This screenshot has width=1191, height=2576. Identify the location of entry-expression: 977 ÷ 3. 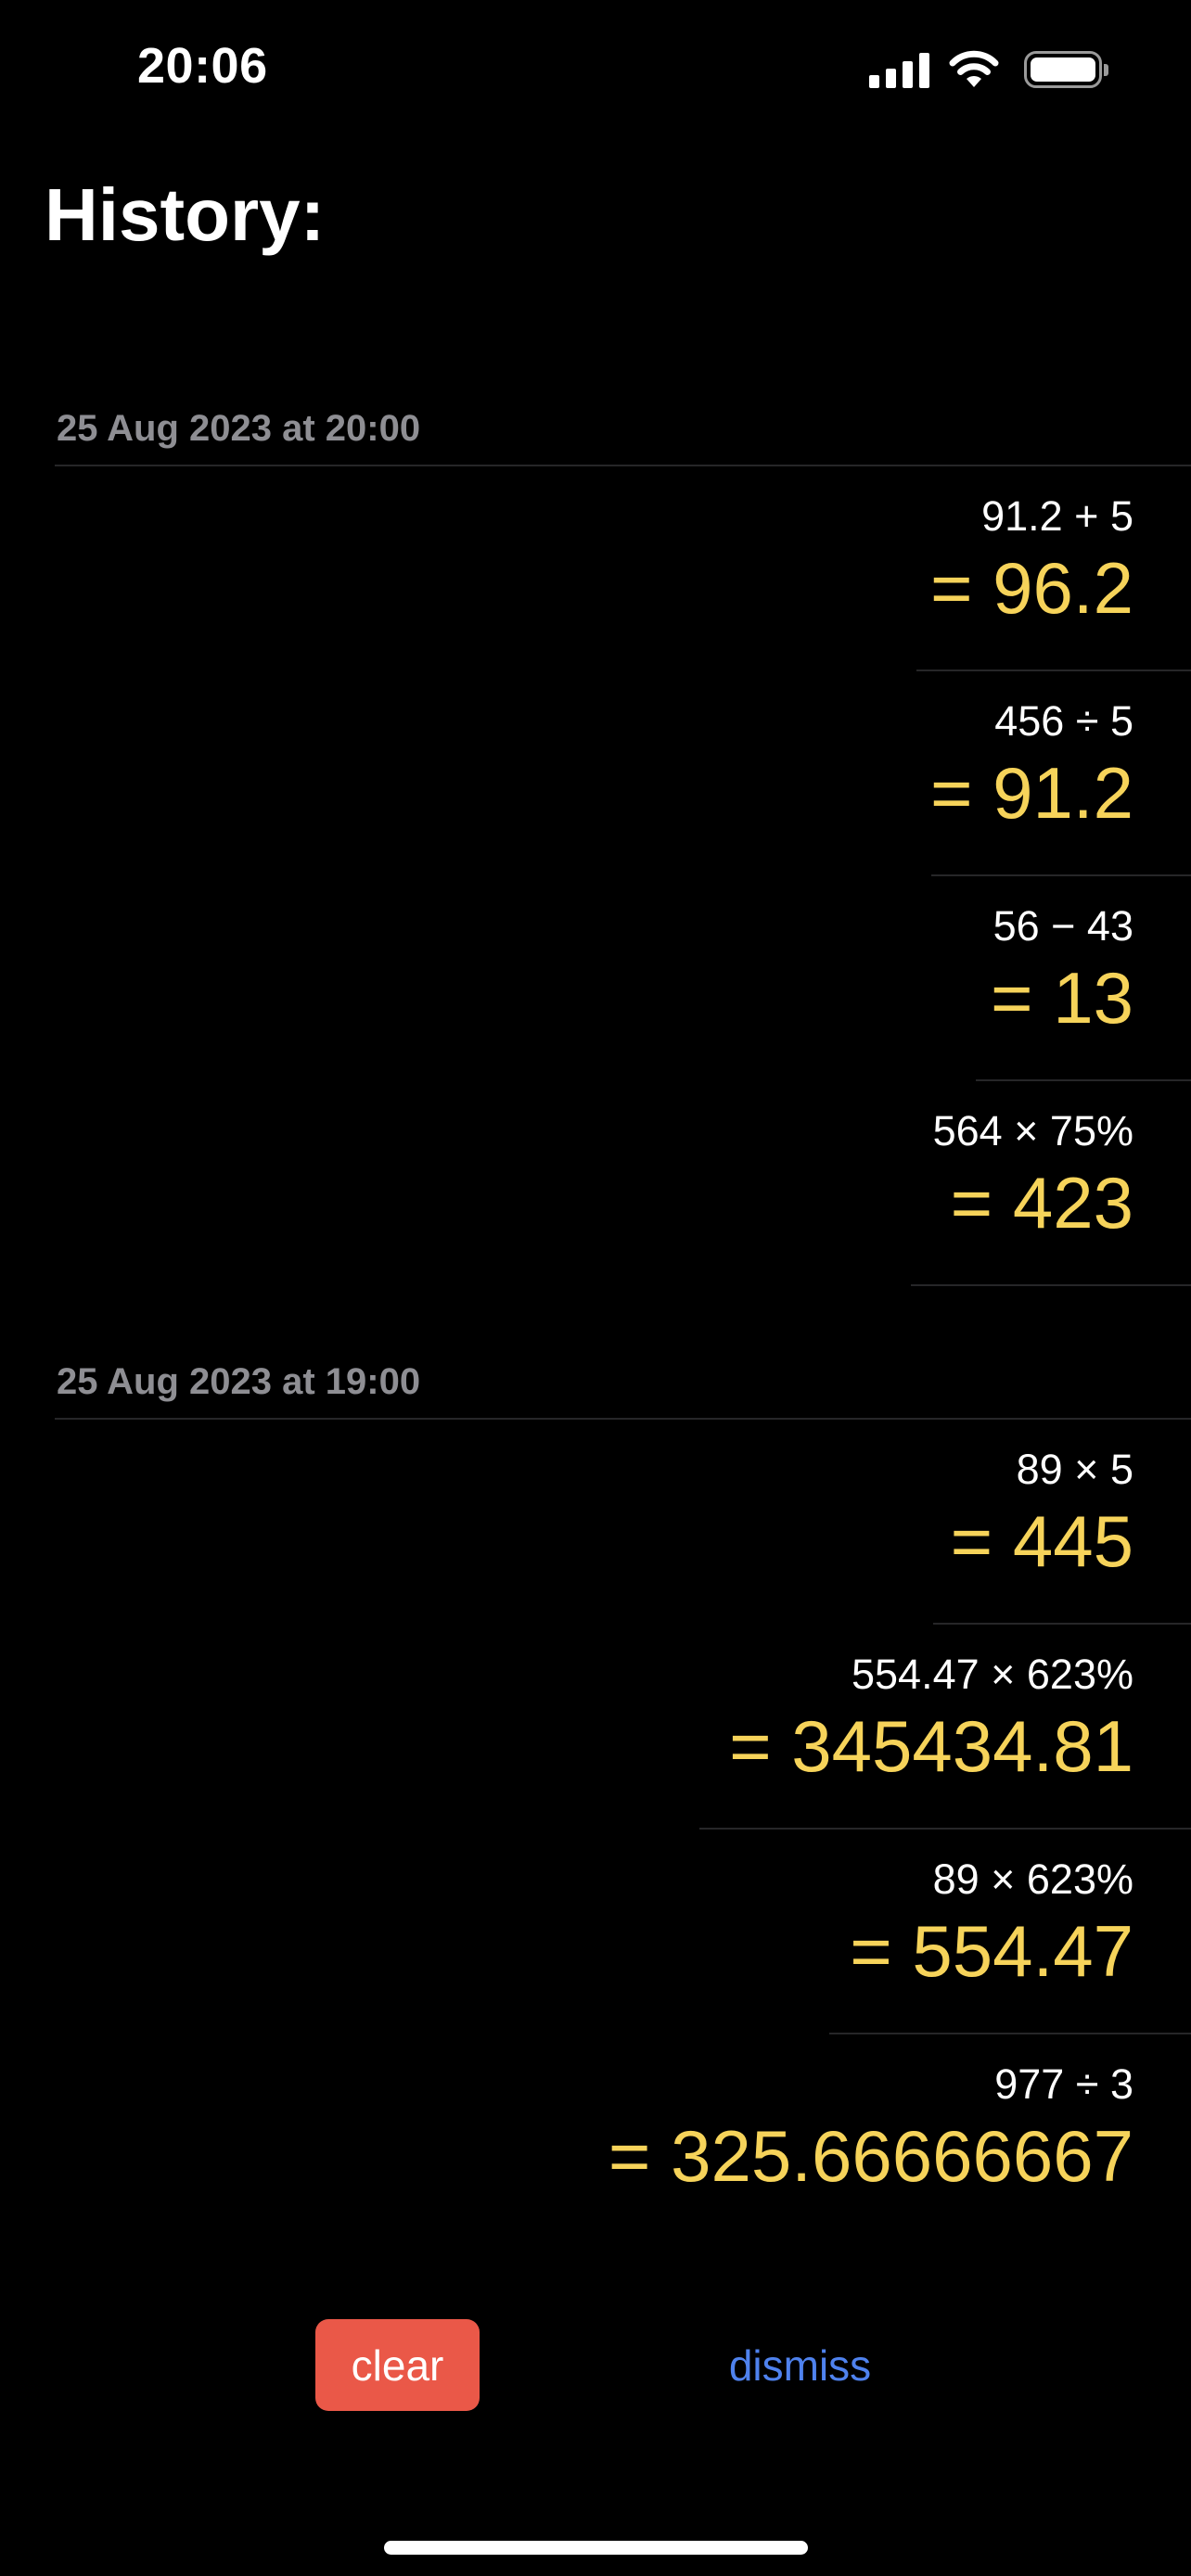
(1063, 2084).